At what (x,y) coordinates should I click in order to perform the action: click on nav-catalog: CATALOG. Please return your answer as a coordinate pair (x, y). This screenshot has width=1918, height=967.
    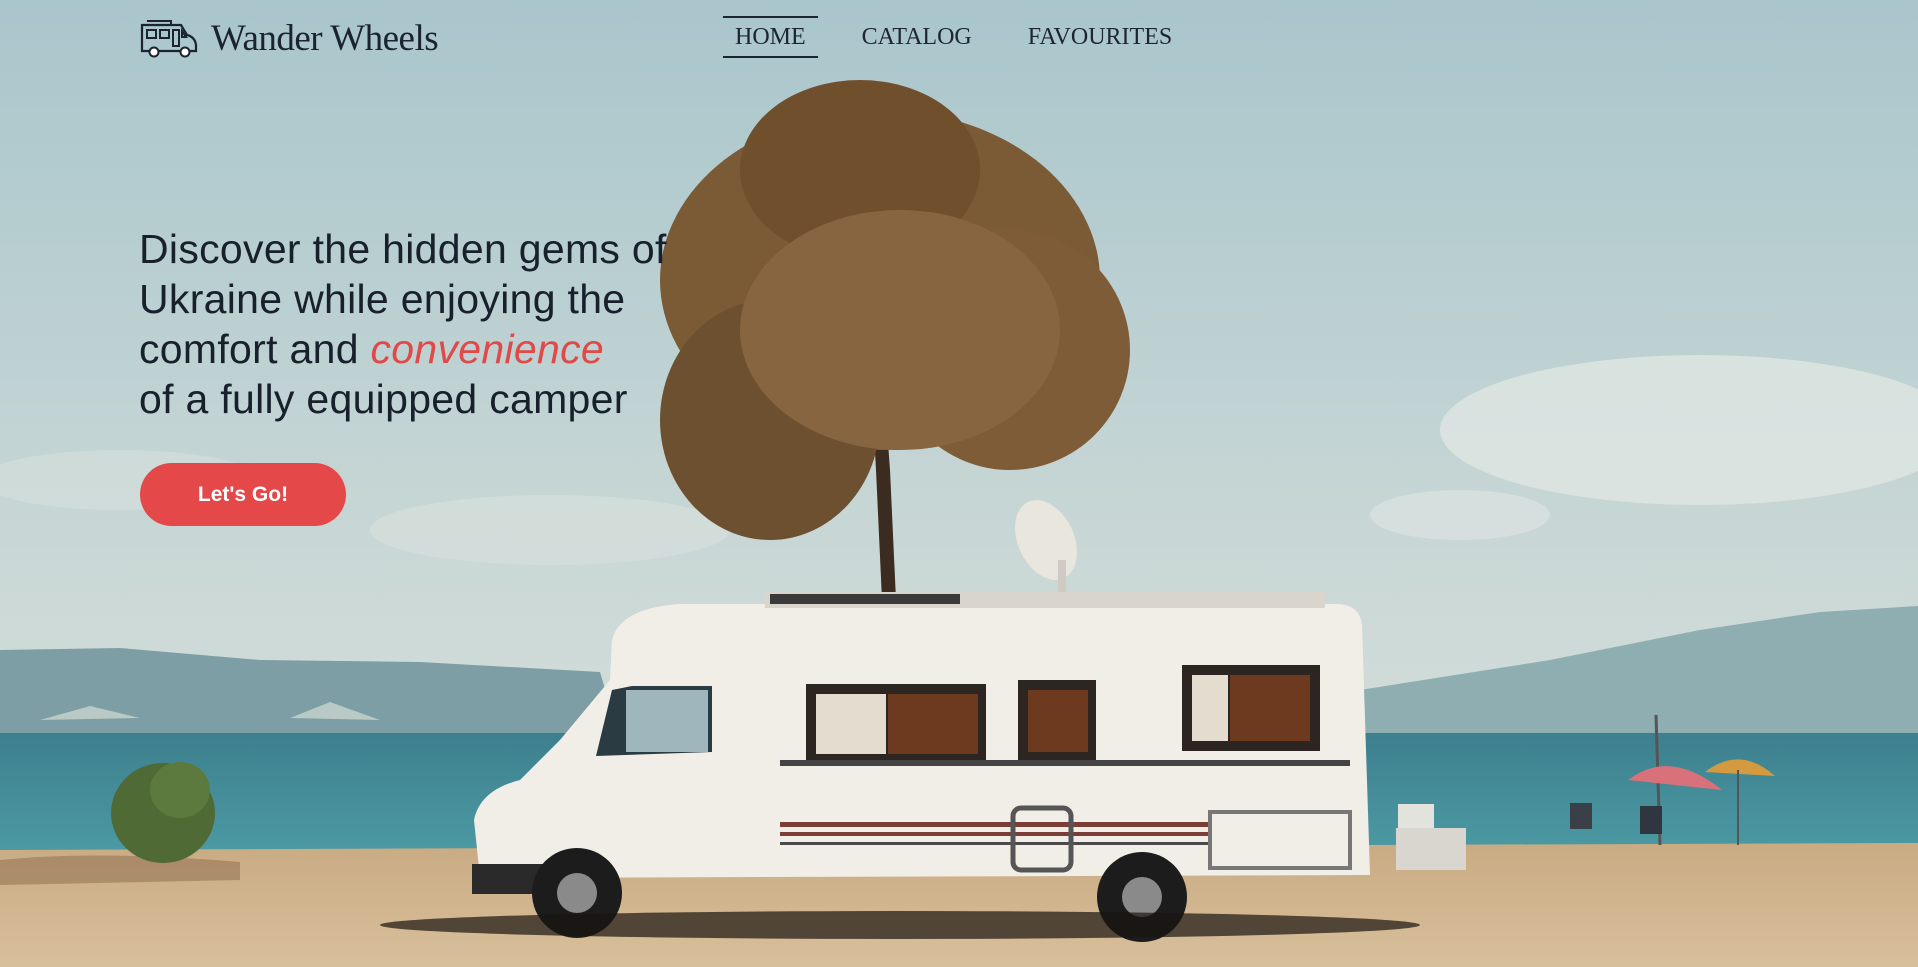
    Looking at the image, I should click on (917, 37).